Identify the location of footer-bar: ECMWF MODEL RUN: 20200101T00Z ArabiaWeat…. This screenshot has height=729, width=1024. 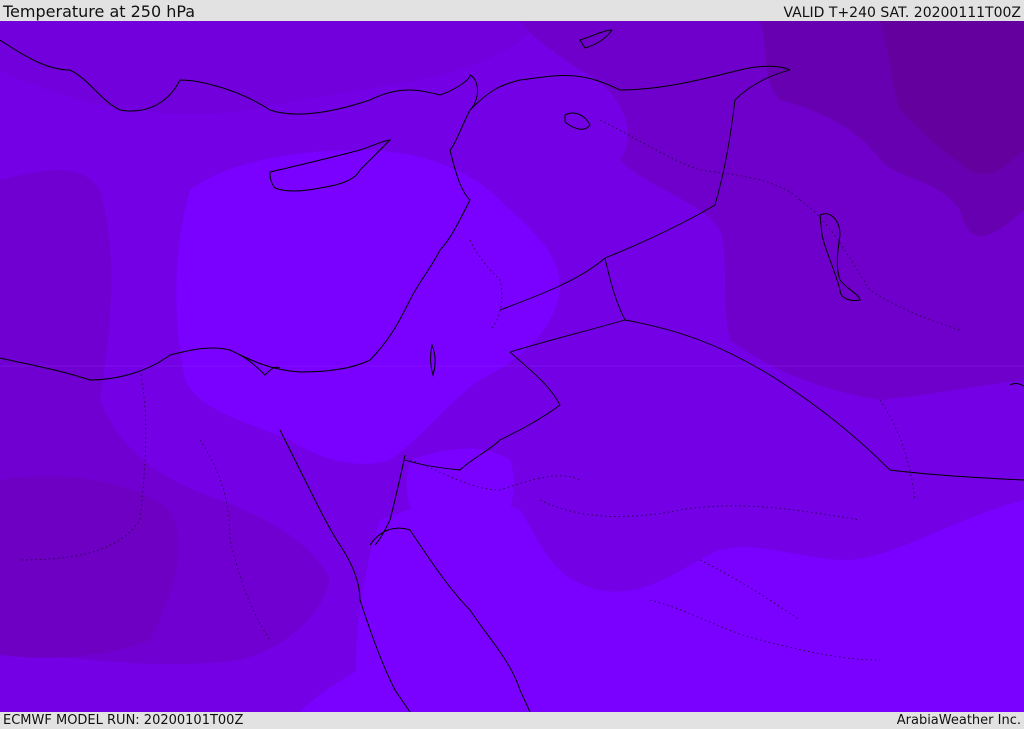
(512, 720).